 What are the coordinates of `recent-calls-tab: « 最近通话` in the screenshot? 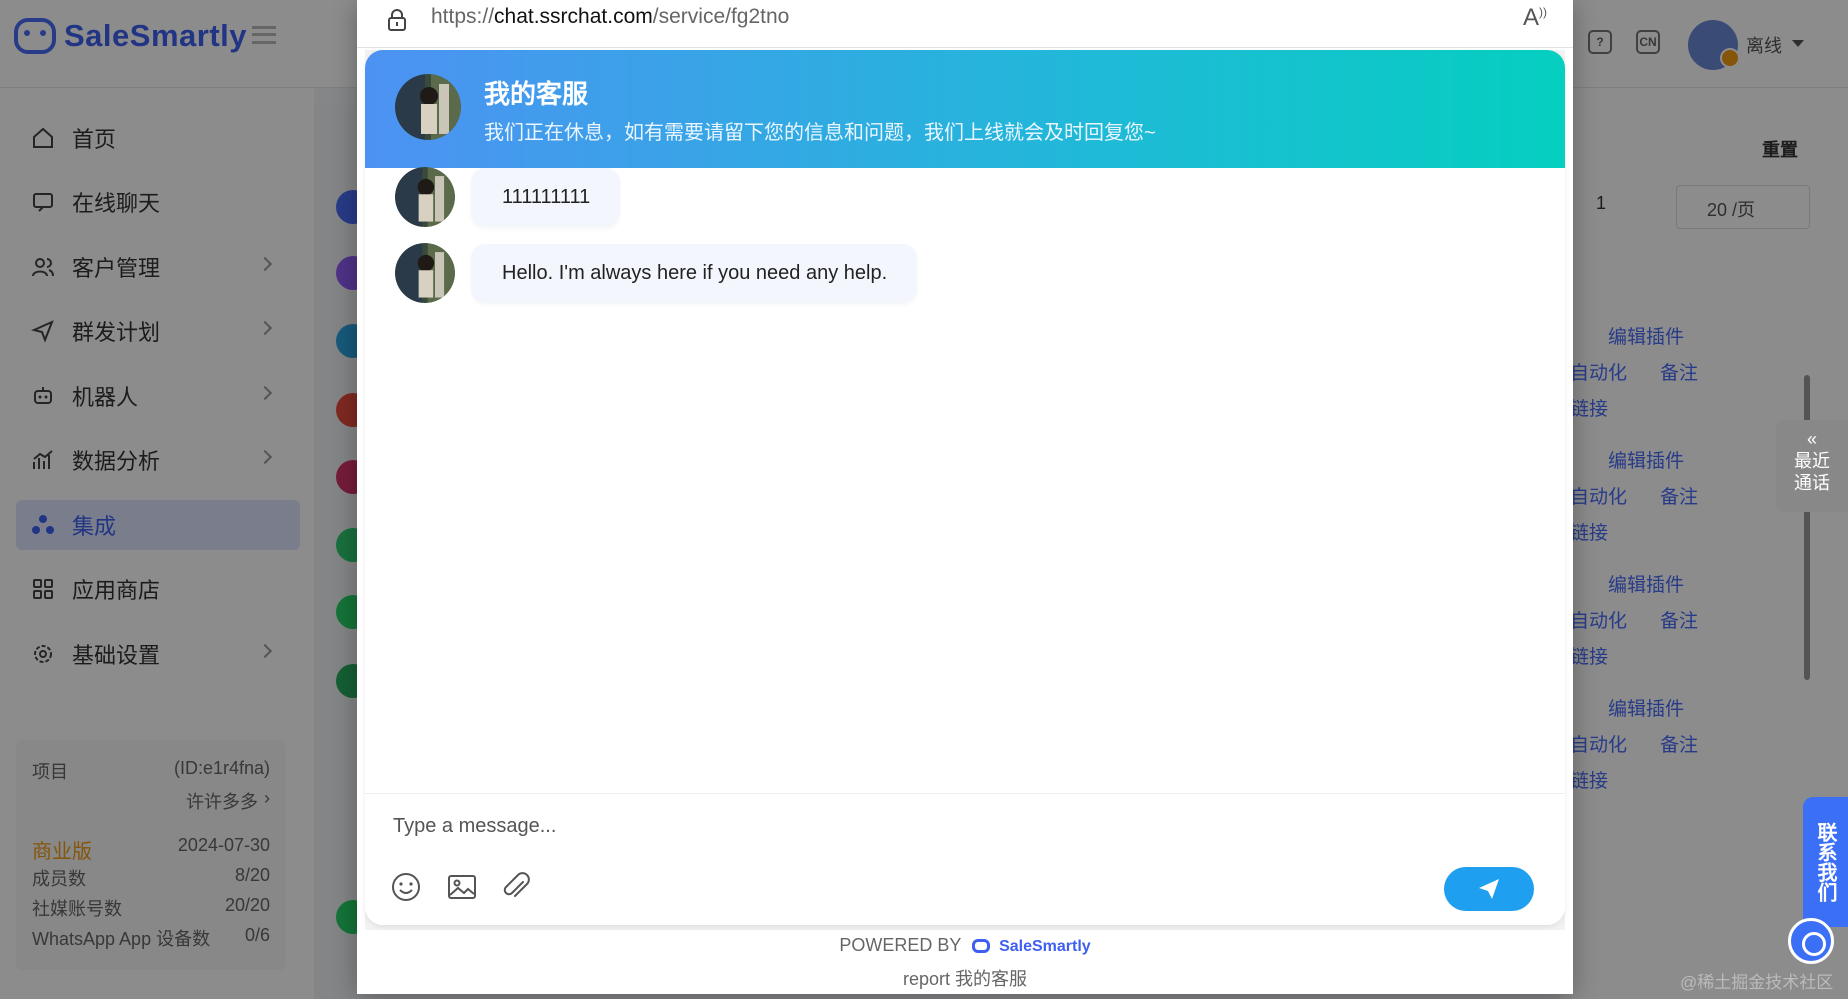 It's located at (1812, 466).